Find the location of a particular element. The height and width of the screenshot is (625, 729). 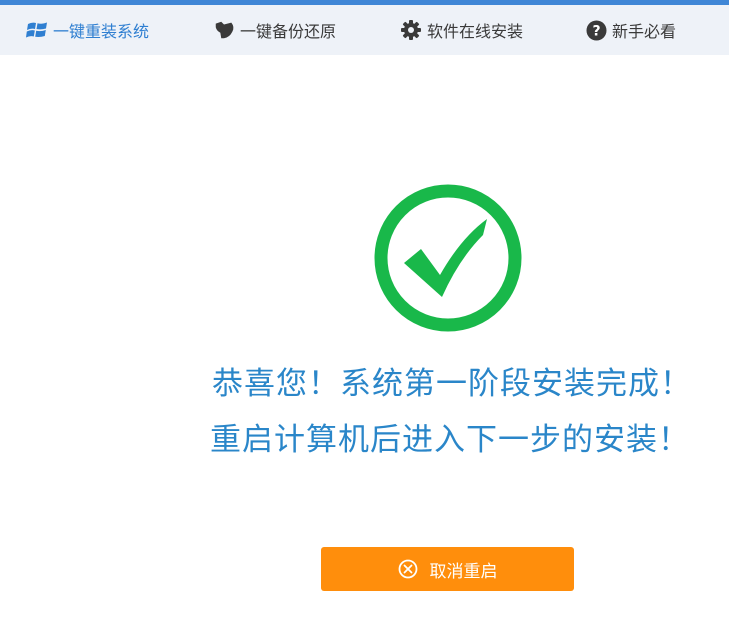

install-success-message: 恭喜您！系统第一阶段安装完成！ is located at coordinates (452, 384).